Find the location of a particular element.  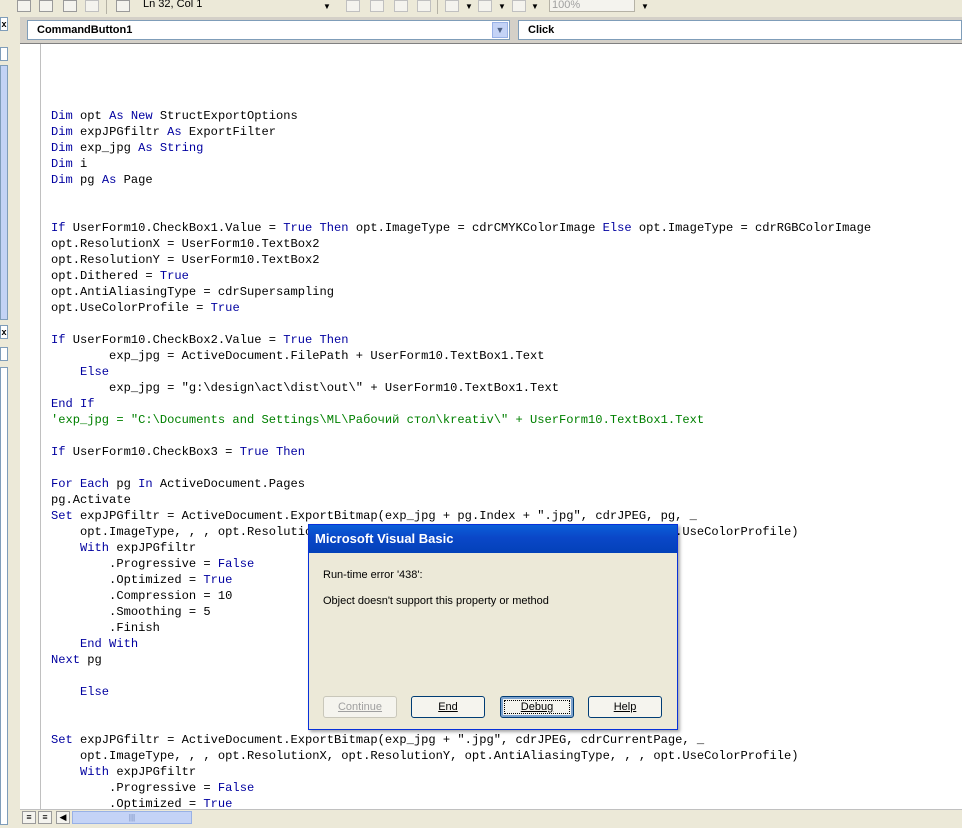

toolbox-icon is located at coordinates (70, 6).